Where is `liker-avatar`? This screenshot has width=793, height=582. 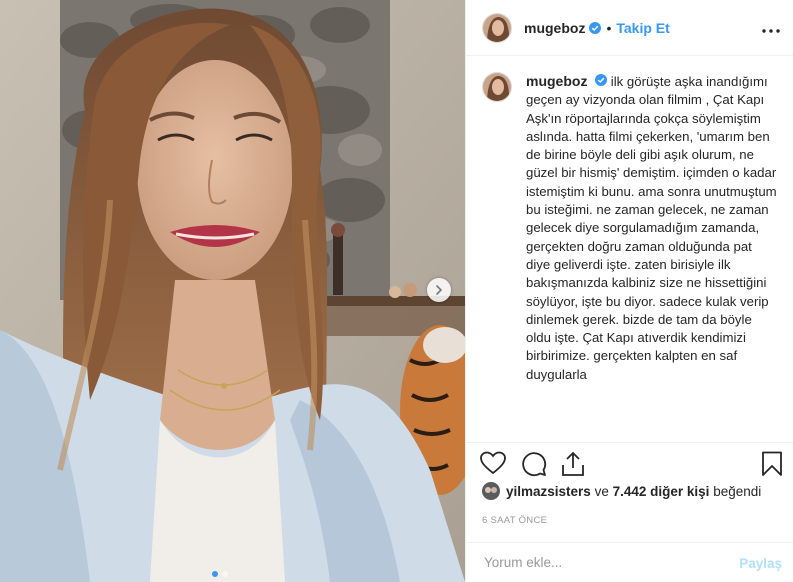 liker-avatar is located at coordinates (491, 491).